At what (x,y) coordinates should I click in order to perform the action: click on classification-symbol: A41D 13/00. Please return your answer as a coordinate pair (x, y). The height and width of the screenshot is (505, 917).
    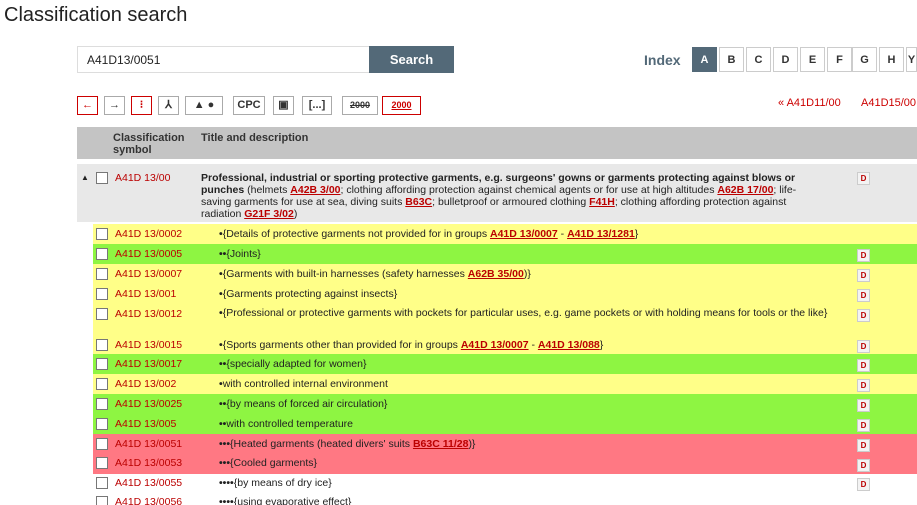
    Looking at the image, I should click on (142, 178).